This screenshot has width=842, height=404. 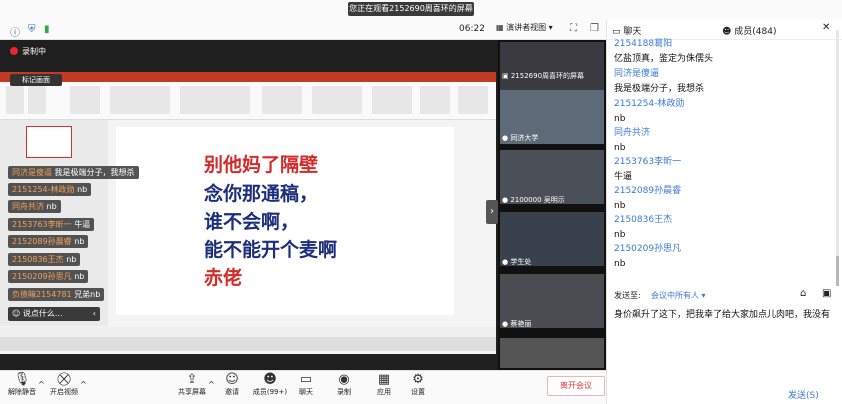 What do you see at coordinates (506, 76) in the screenshot?
I see `screen-share-icon: ▣` at bounding box center [506, 76].